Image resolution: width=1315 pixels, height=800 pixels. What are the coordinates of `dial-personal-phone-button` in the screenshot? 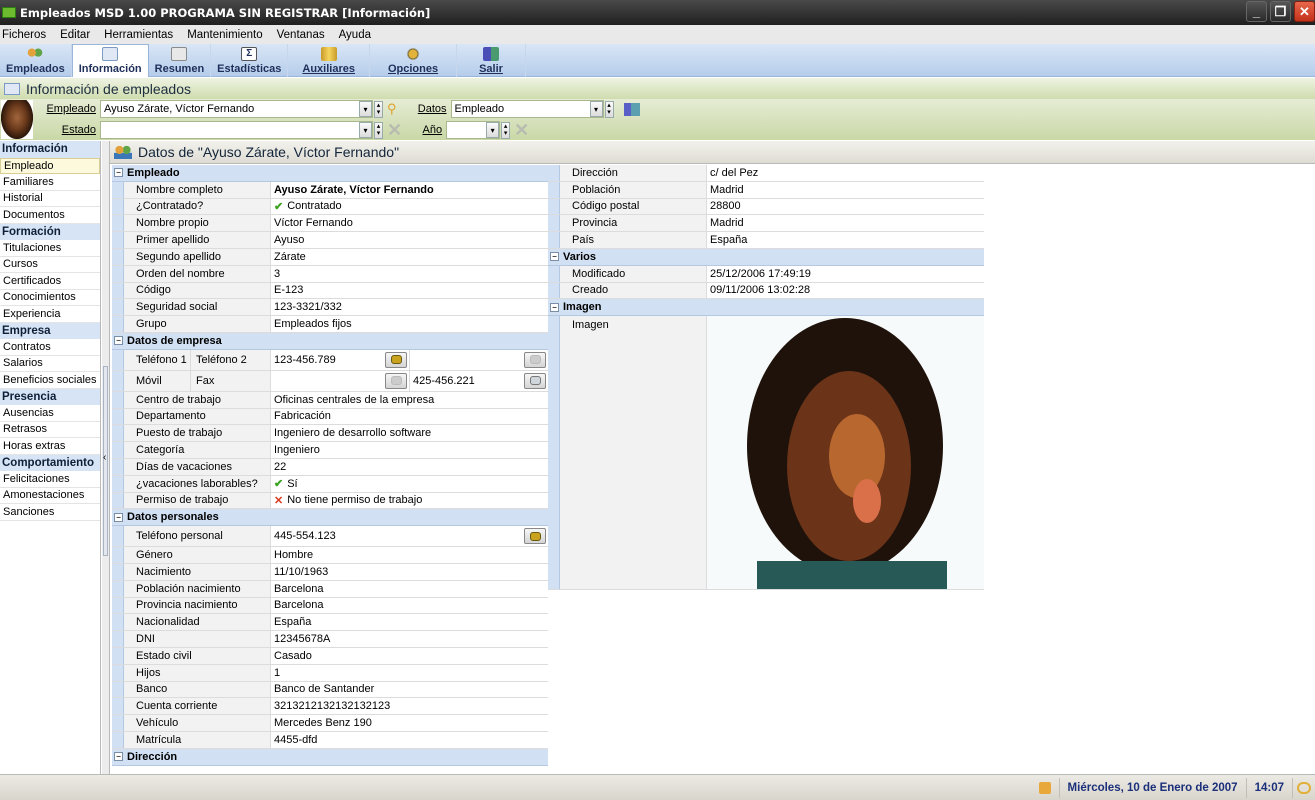 It's located at (535, 536).